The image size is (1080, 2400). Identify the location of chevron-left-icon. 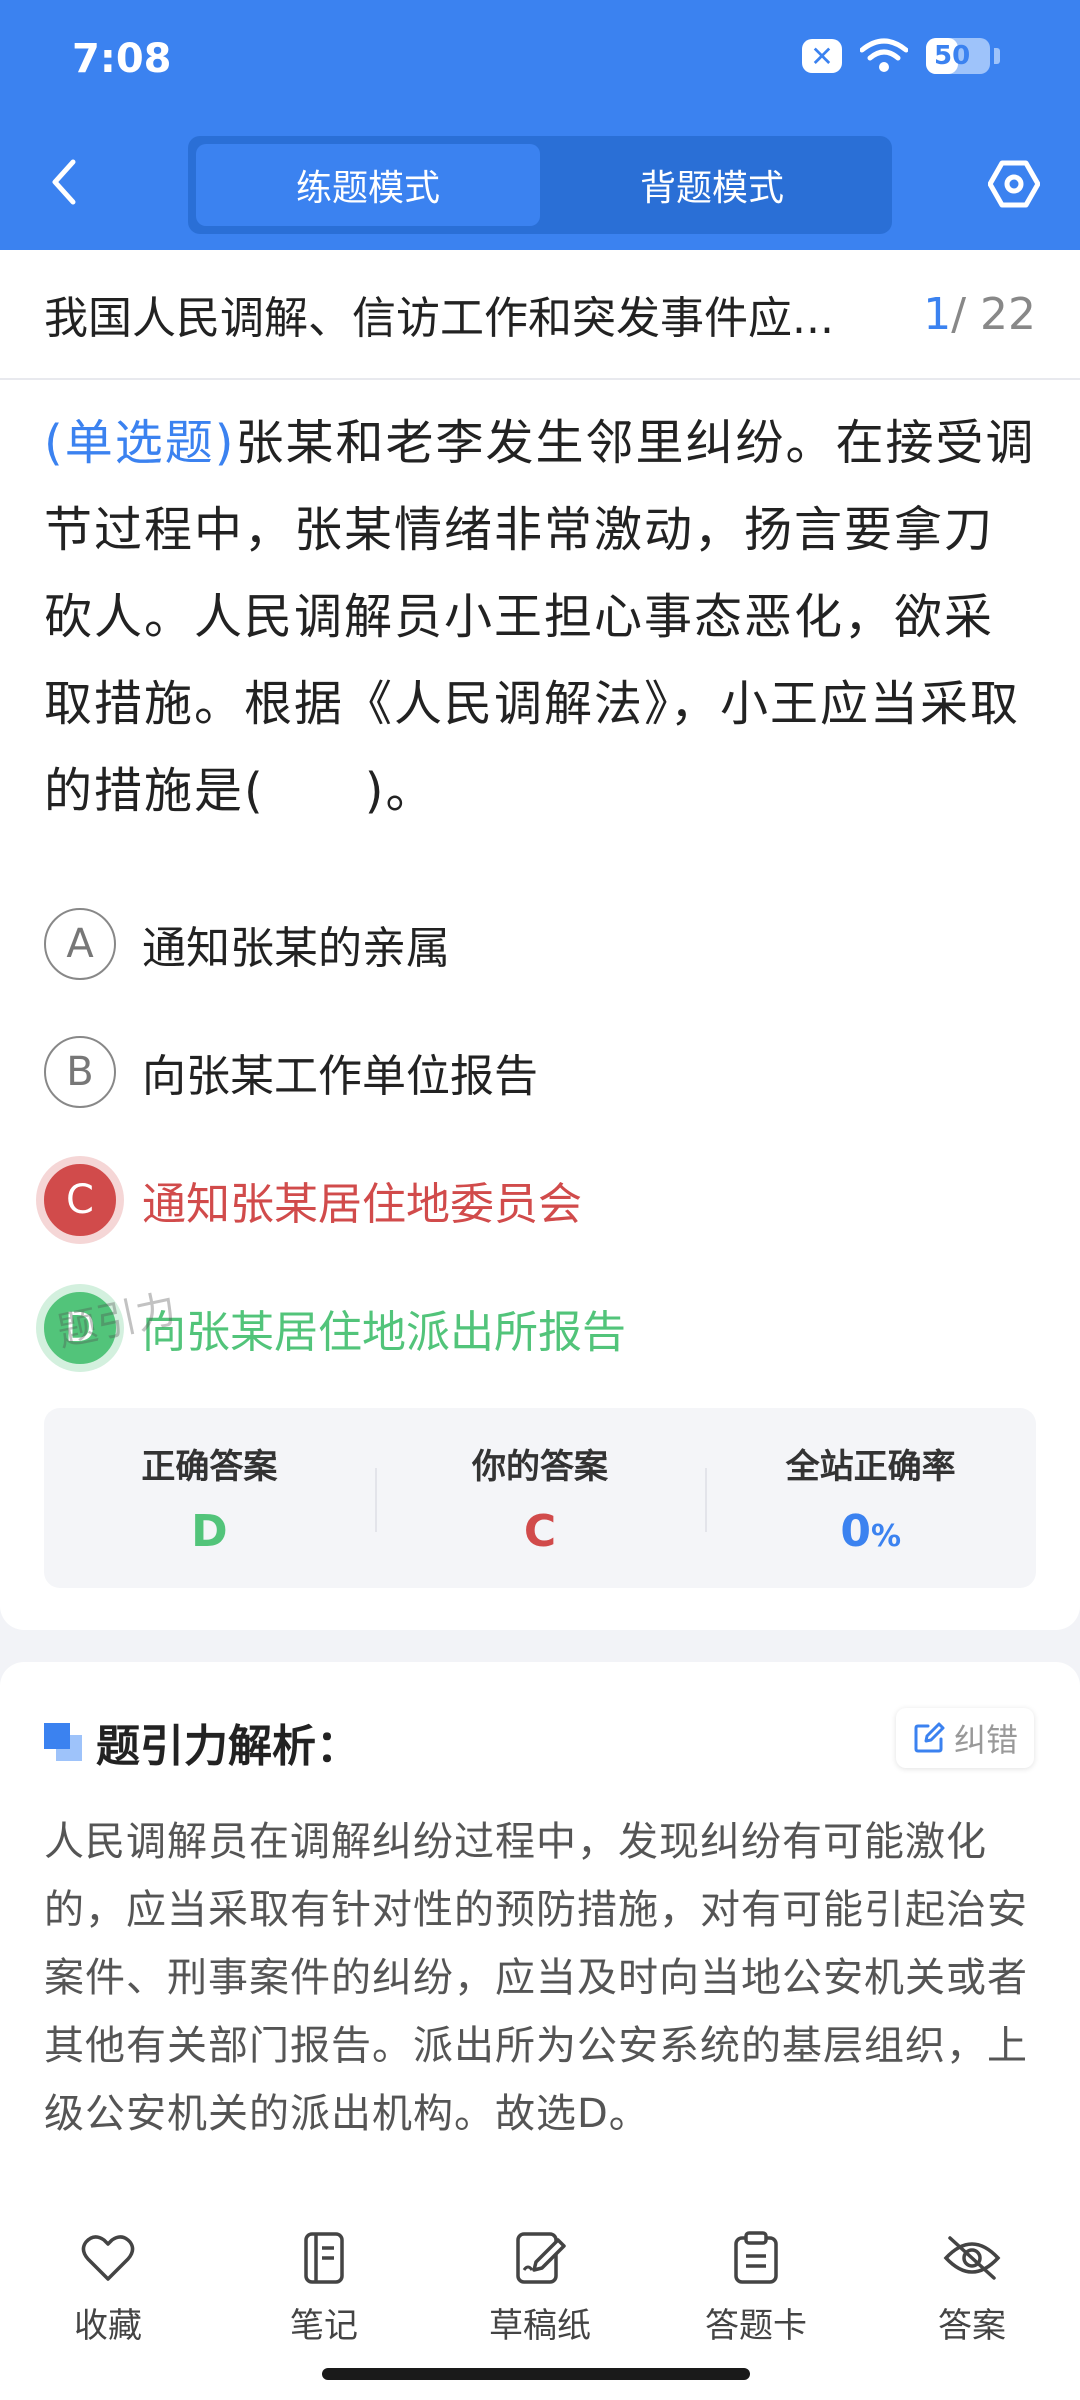
(64, 182).